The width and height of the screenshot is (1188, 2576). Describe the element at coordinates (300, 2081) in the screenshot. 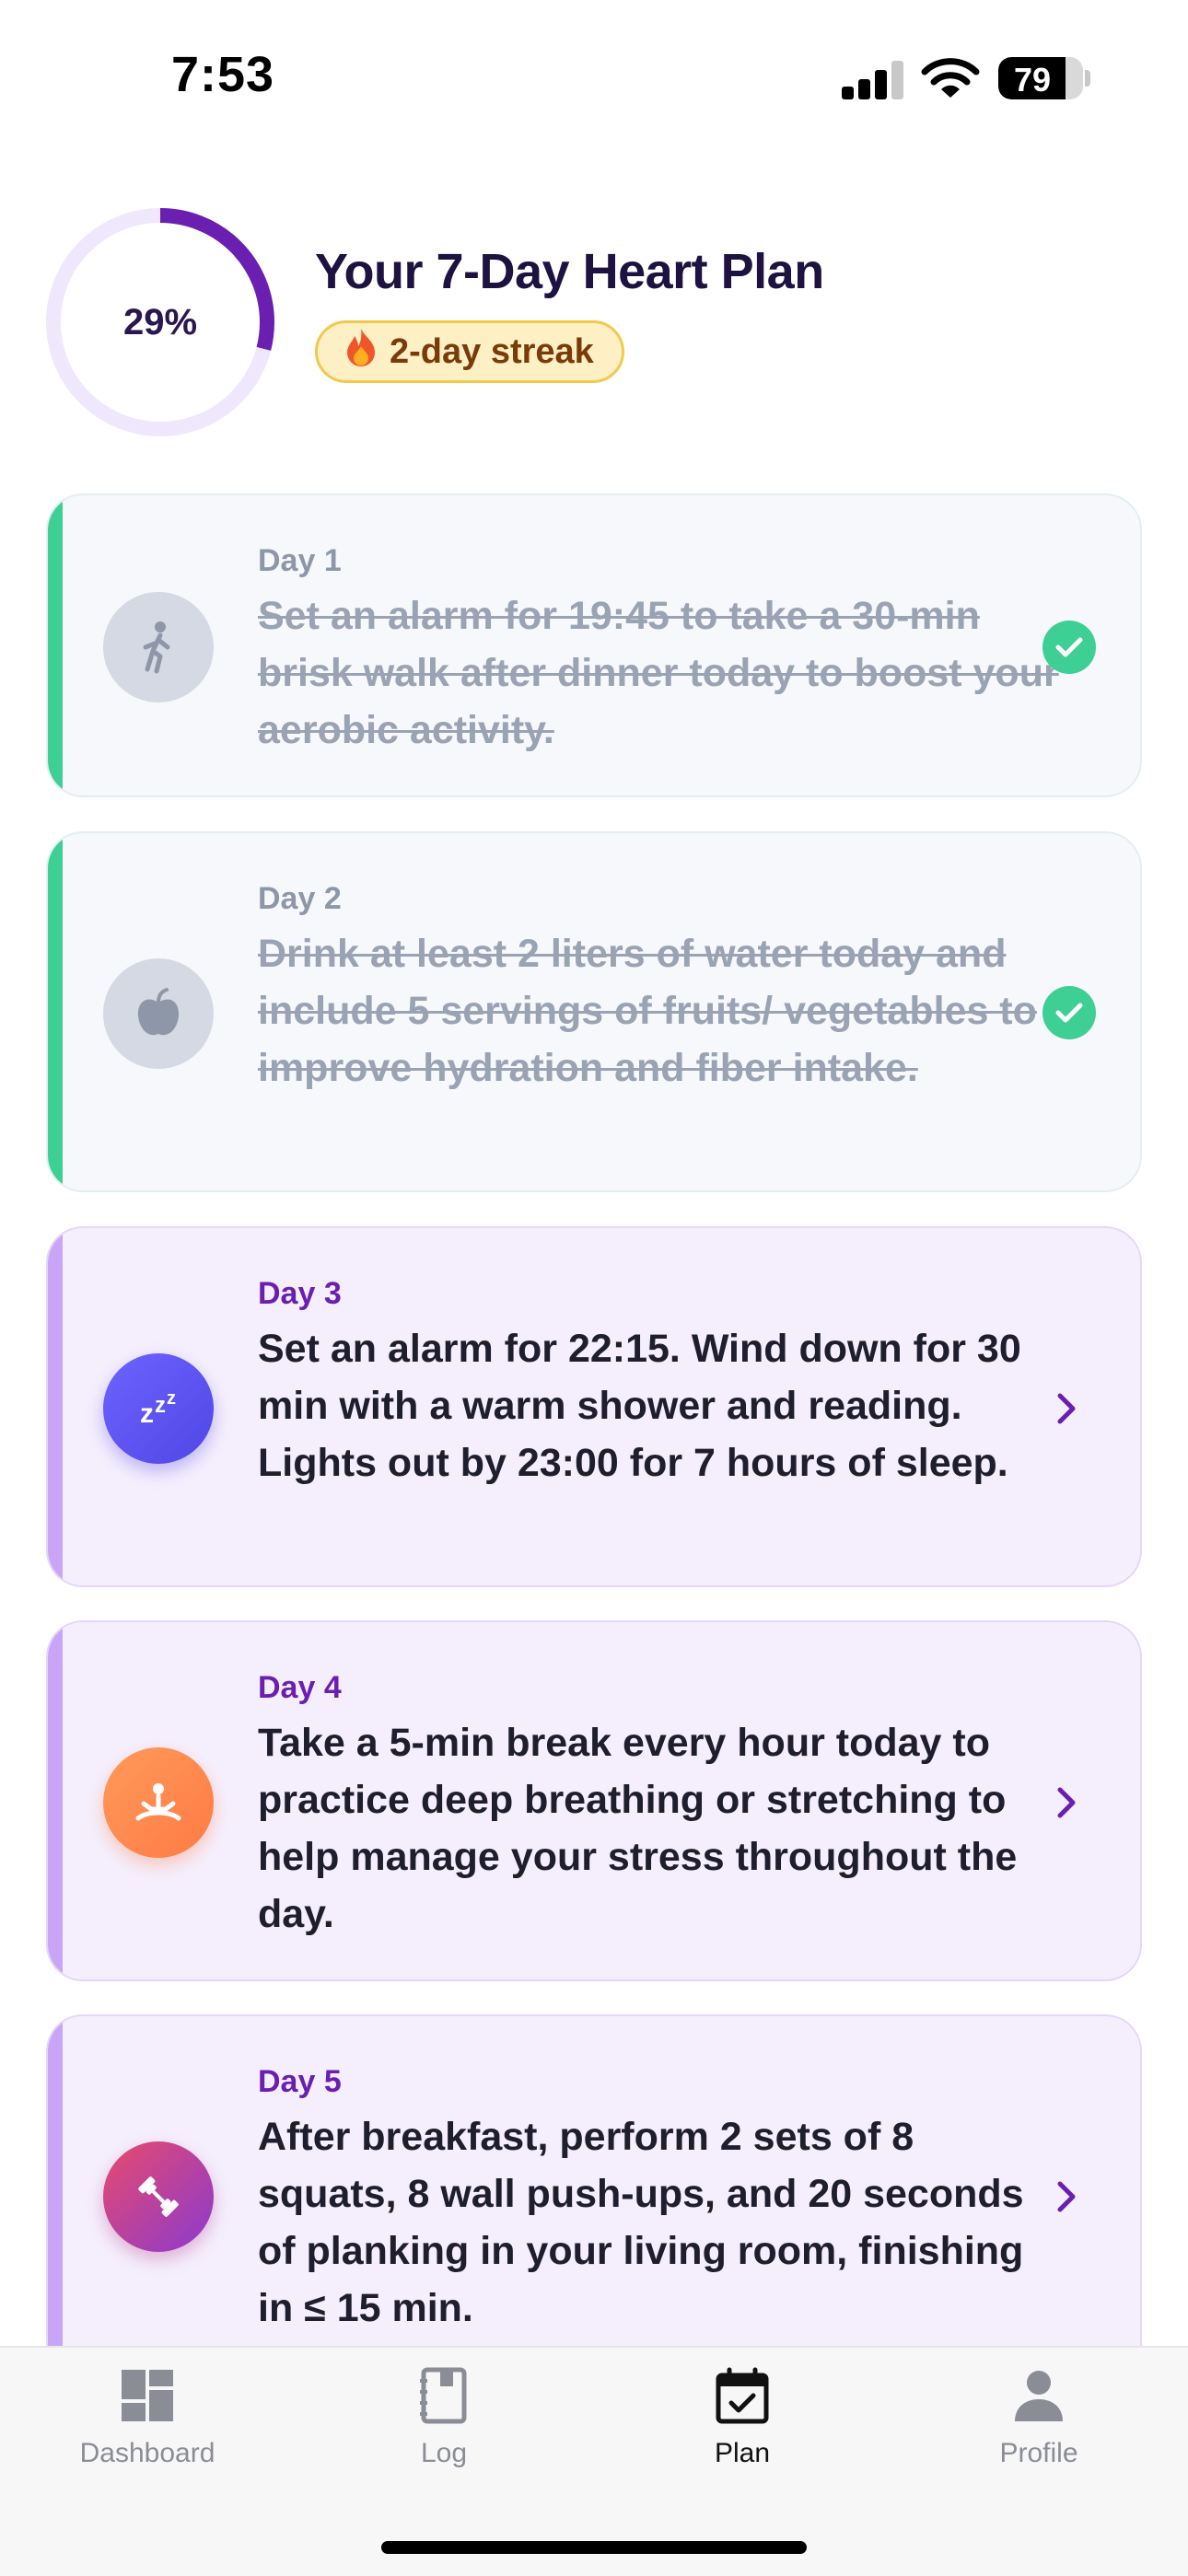

I see `task-day-label: Day 5` at that location.